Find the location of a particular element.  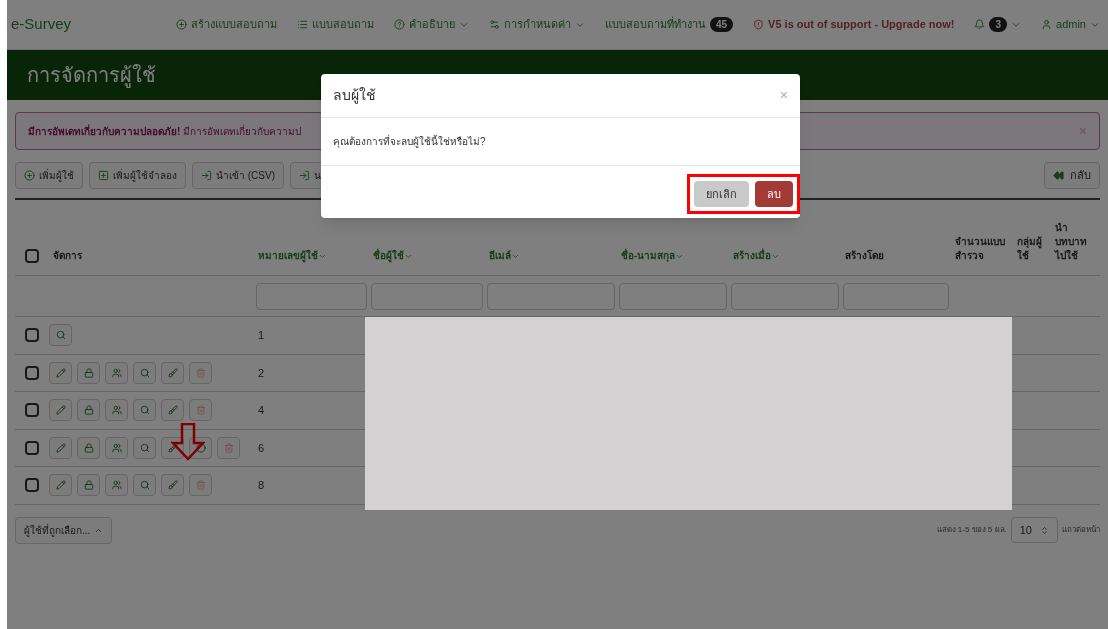

count-badge: 3 is located at coordinates (998, 24).